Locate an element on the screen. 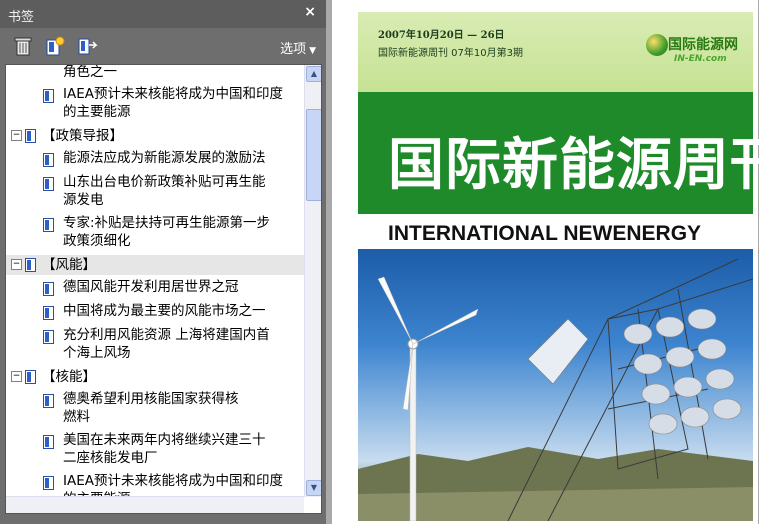 This screenshot has height=524, width=759. delete-icon is located at coordinates (23, 46).